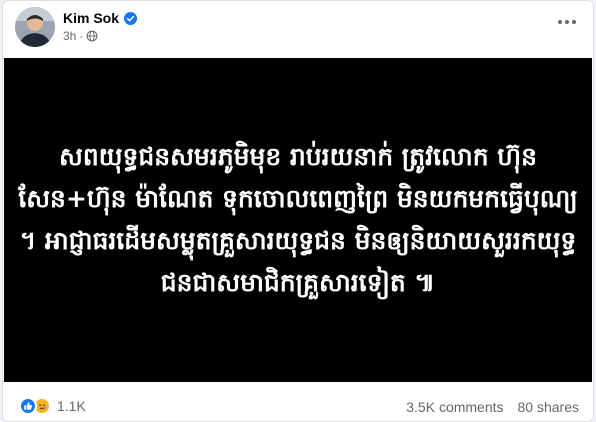 This screenshot has width=596, height=422. What do you see at coordinates (298, 27) in the screenshot?
I see `post-header: Kim Sok 3h ·` at bounding box center [298, 27].